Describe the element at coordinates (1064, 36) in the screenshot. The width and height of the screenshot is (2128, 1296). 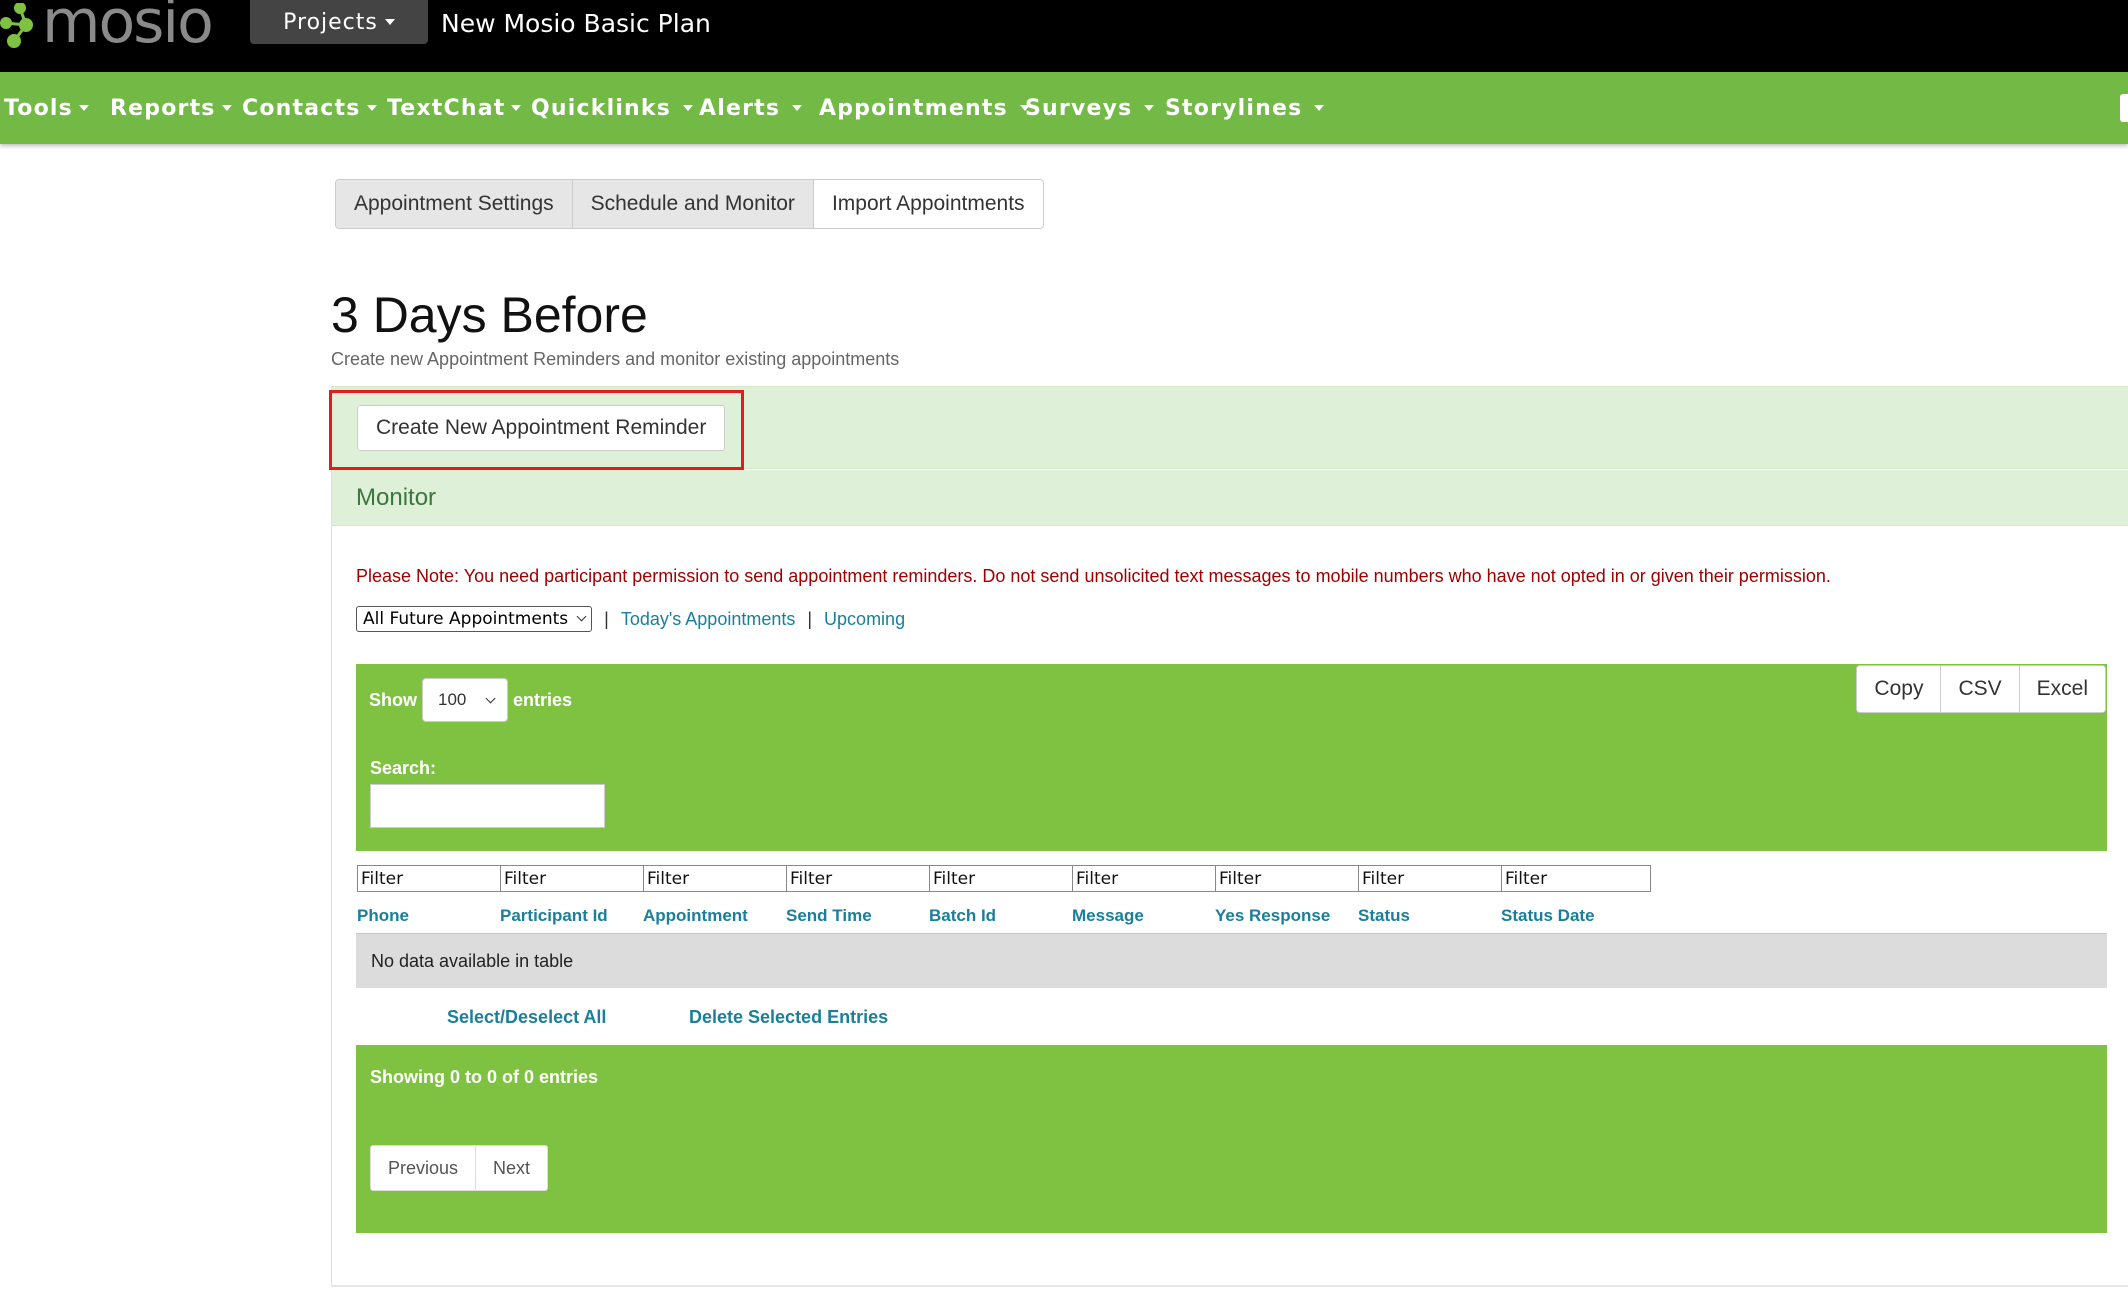
I see `top-header-bar: mosio Projects New Mosio Basic Plan` at that location.